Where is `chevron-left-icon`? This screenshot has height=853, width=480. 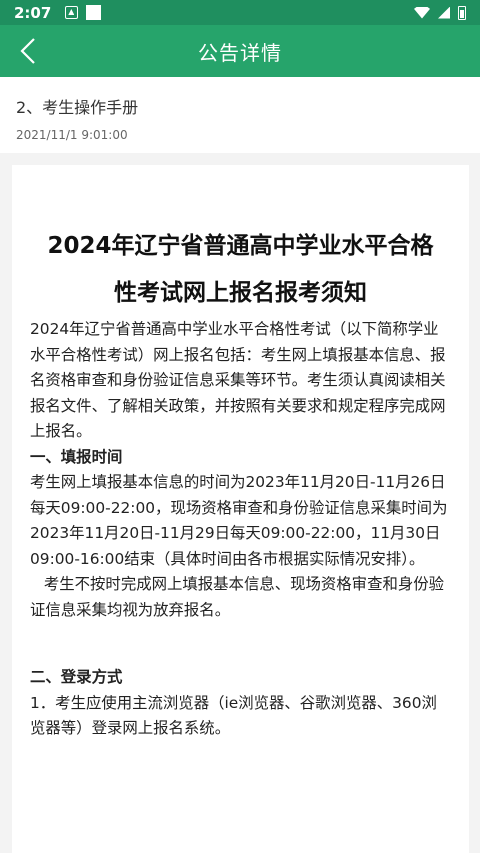 chevron-left-icon is located at coordinates (27, 51).